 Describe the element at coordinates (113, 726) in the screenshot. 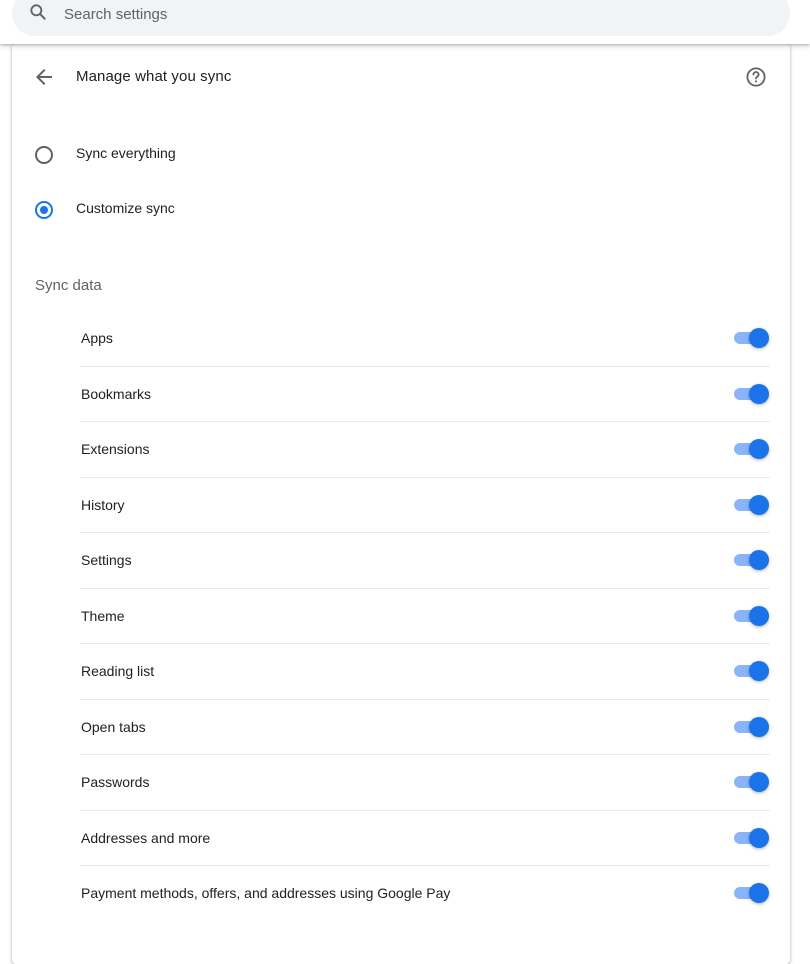

I see `sync-item-label: Open tabs` at that location.